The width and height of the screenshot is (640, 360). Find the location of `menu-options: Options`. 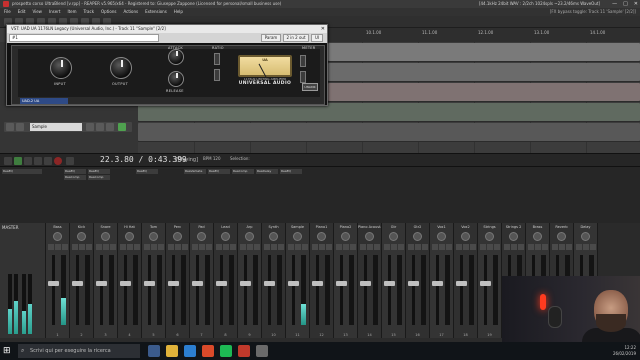

menu-options: Options is located at coordinates (108, 12).